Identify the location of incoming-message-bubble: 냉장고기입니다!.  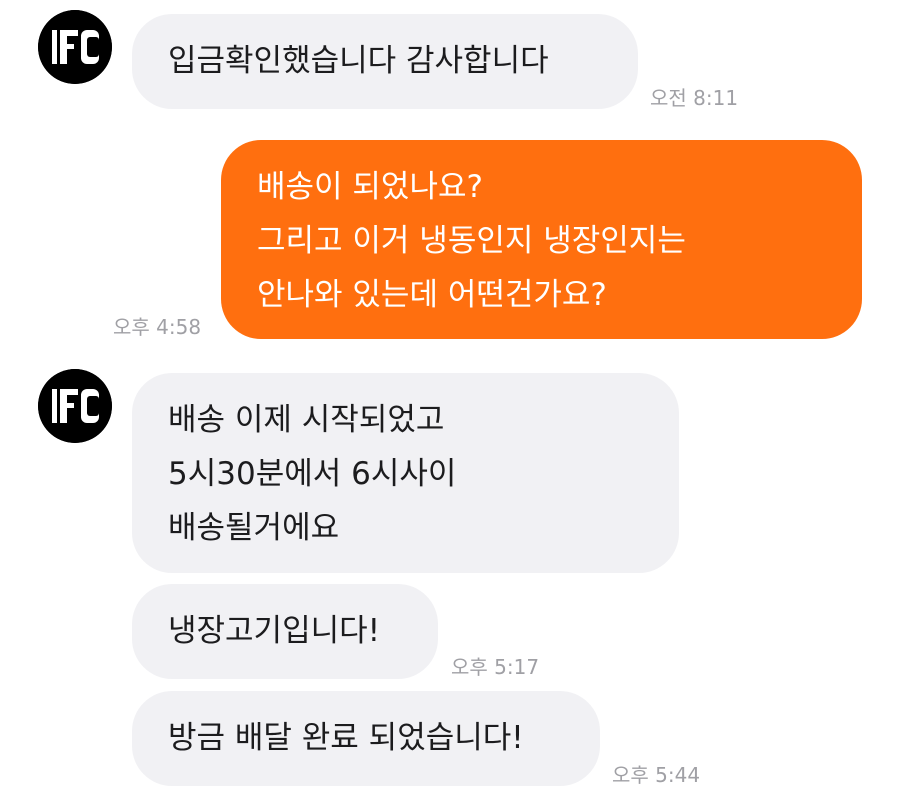
(285, 631).